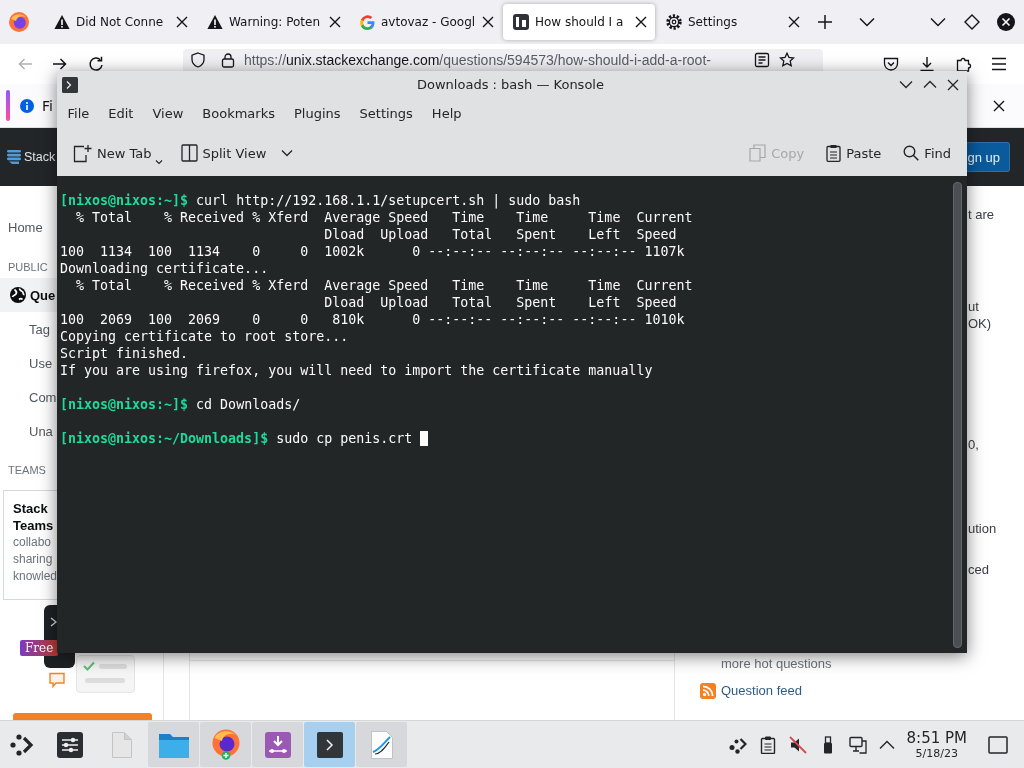  Describe the element at coordinates (173, 744) in the screenshot. I see `folder-icon` at that location.